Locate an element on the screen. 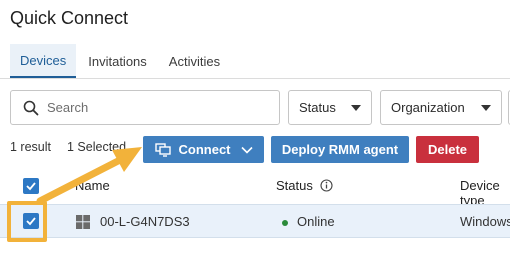 The width and height of the screenshot is (510, 259). deploy-rmm-agent-button: Deploy RMM agent is located at coordinates (340, 149).